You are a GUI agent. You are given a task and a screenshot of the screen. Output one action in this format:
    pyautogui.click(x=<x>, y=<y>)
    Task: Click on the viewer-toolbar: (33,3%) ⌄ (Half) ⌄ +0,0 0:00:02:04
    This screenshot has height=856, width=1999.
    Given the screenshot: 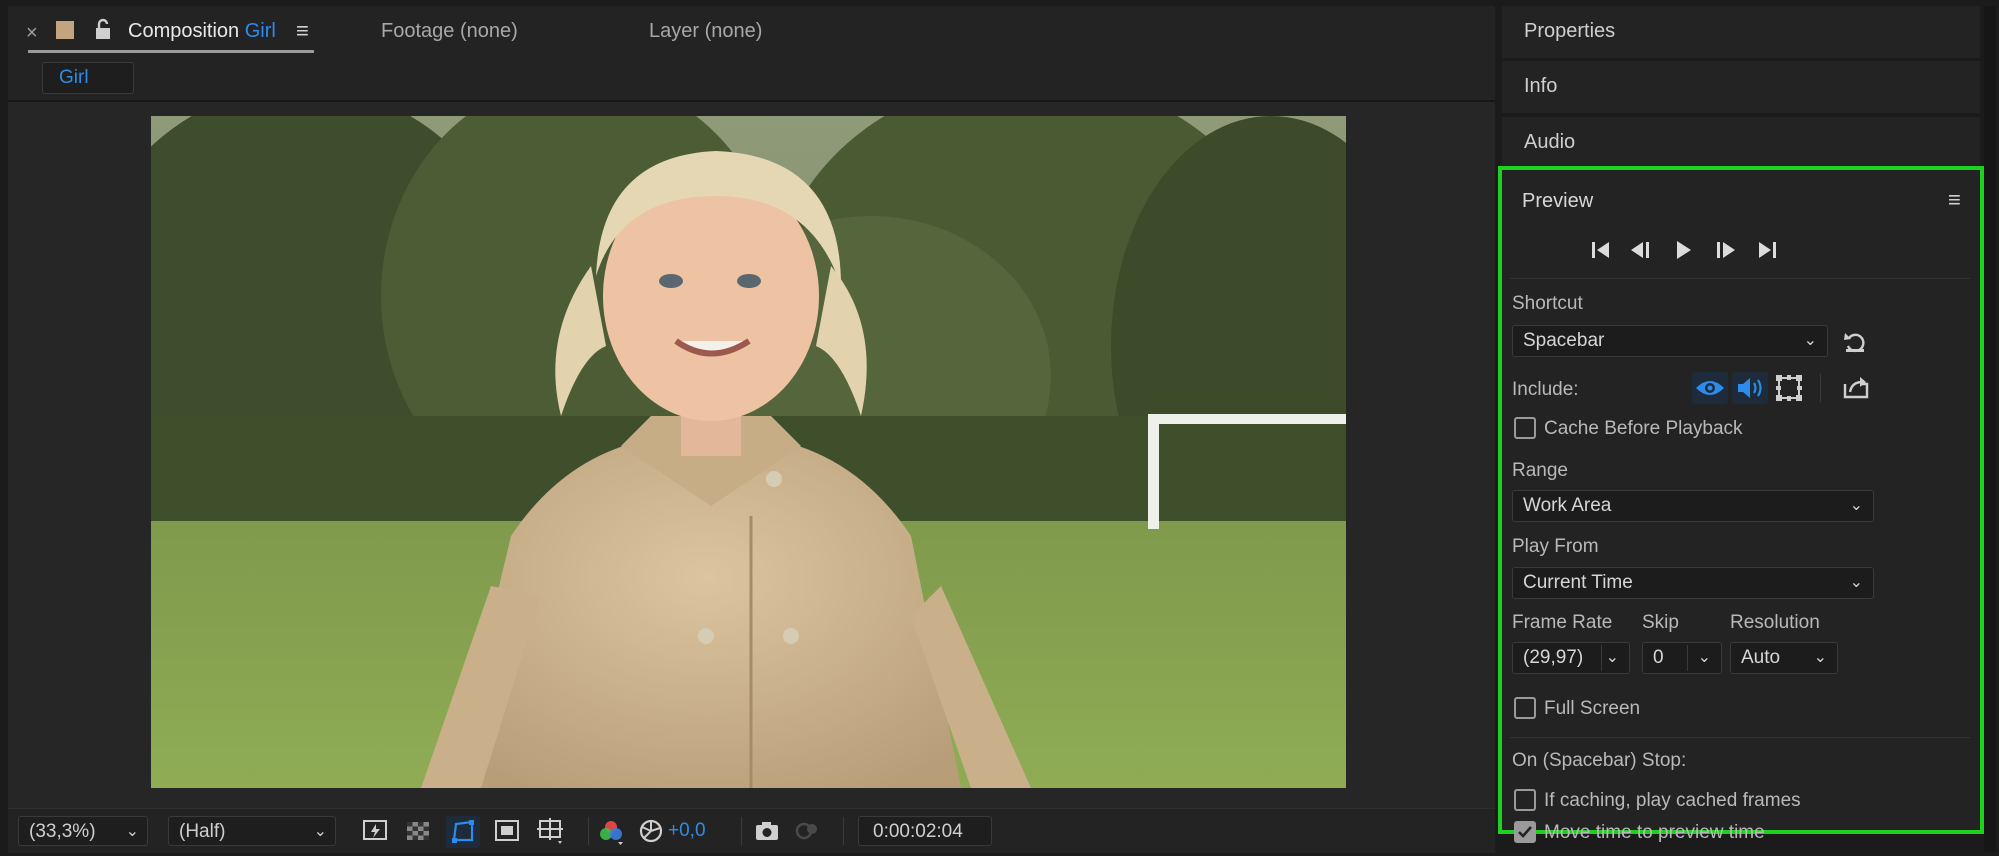 What is the action you would take?
    pyautogui.click(x=751, y=830)
    